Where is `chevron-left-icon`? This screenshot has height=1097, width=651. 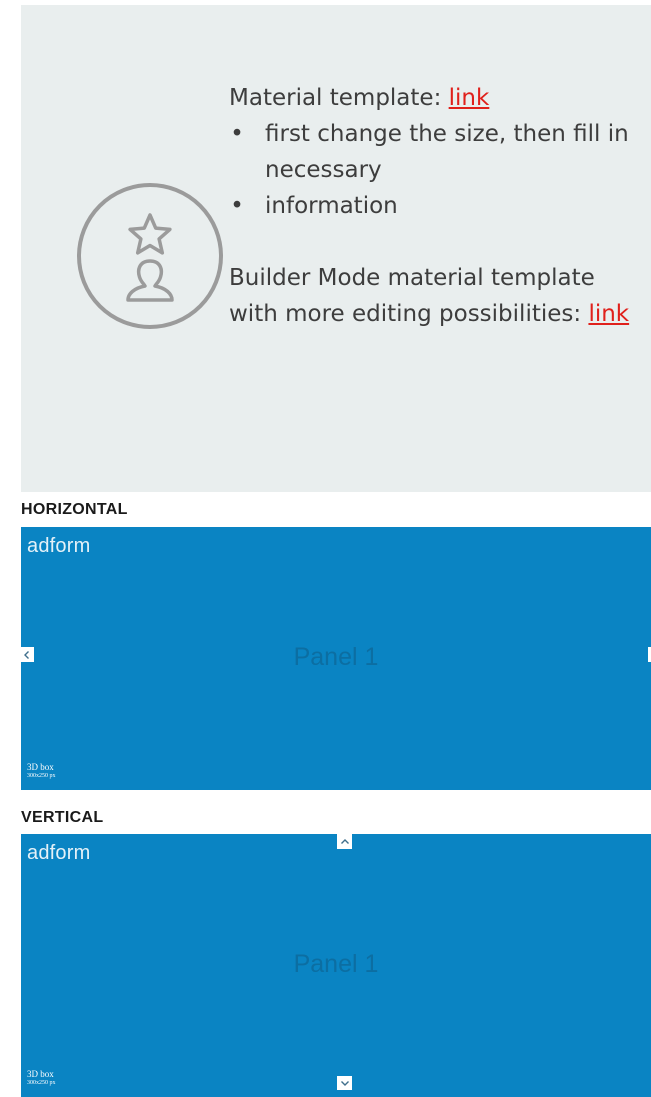
chevron-left-icon is located at coordinates (27, 655).